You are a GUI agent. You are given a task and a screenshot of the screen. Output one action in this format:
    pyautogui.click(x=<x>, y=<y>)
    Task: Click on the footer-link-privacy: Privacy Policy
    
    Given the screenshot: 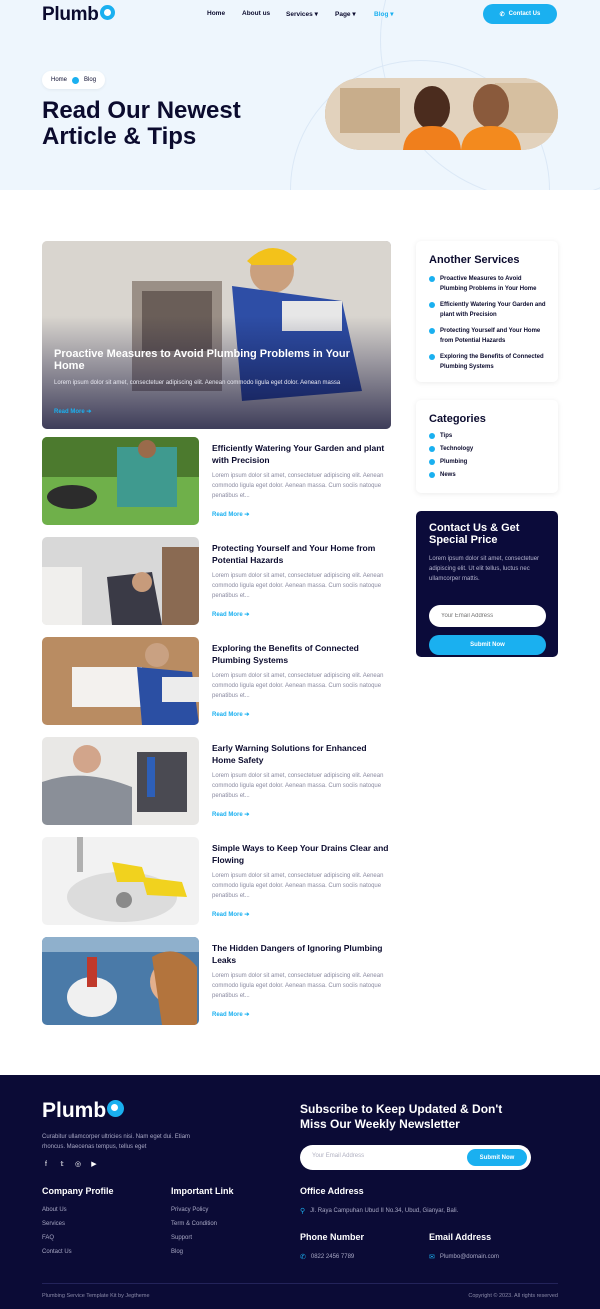 What is the action you would take?
    pyautogui.click(x=189, y=1210)
    